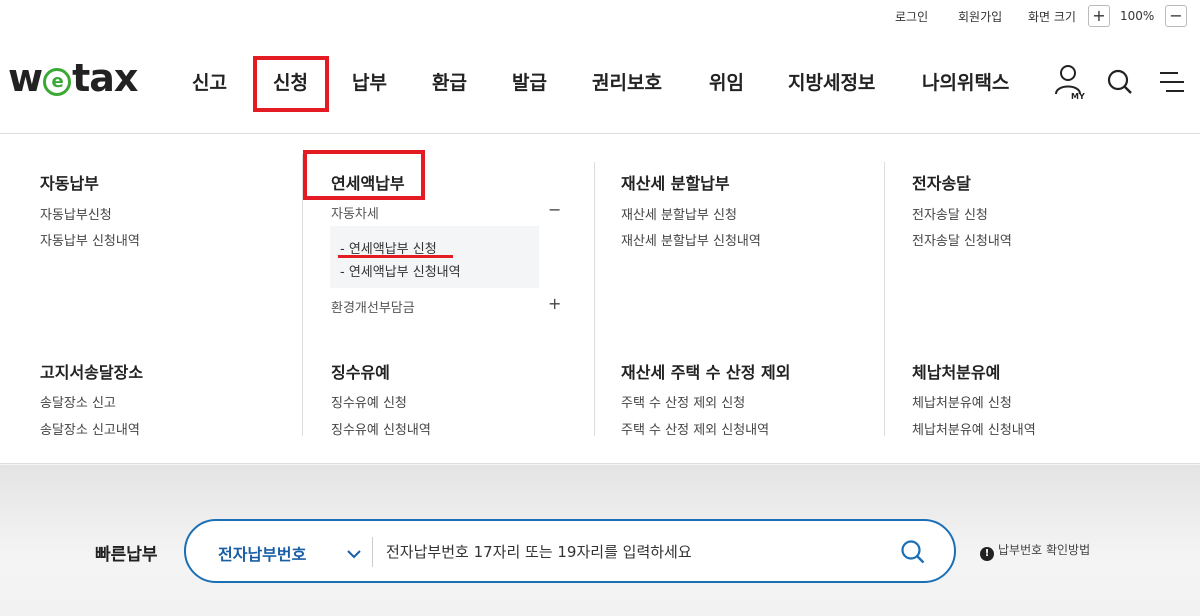 This screenshot has width=1200, height=616. I want to click on e-delivery-history-link: 전자송달 신청내역, so click(962, 239).